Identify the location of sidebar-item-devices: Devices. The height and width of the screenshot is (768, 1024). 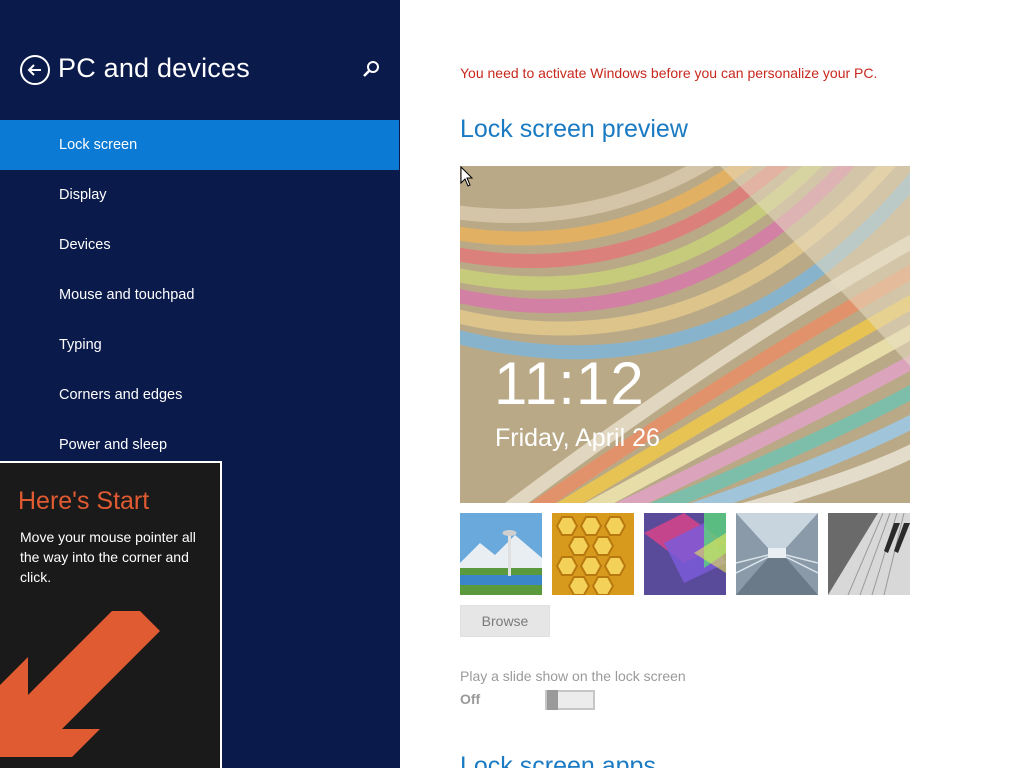
(199, 245).